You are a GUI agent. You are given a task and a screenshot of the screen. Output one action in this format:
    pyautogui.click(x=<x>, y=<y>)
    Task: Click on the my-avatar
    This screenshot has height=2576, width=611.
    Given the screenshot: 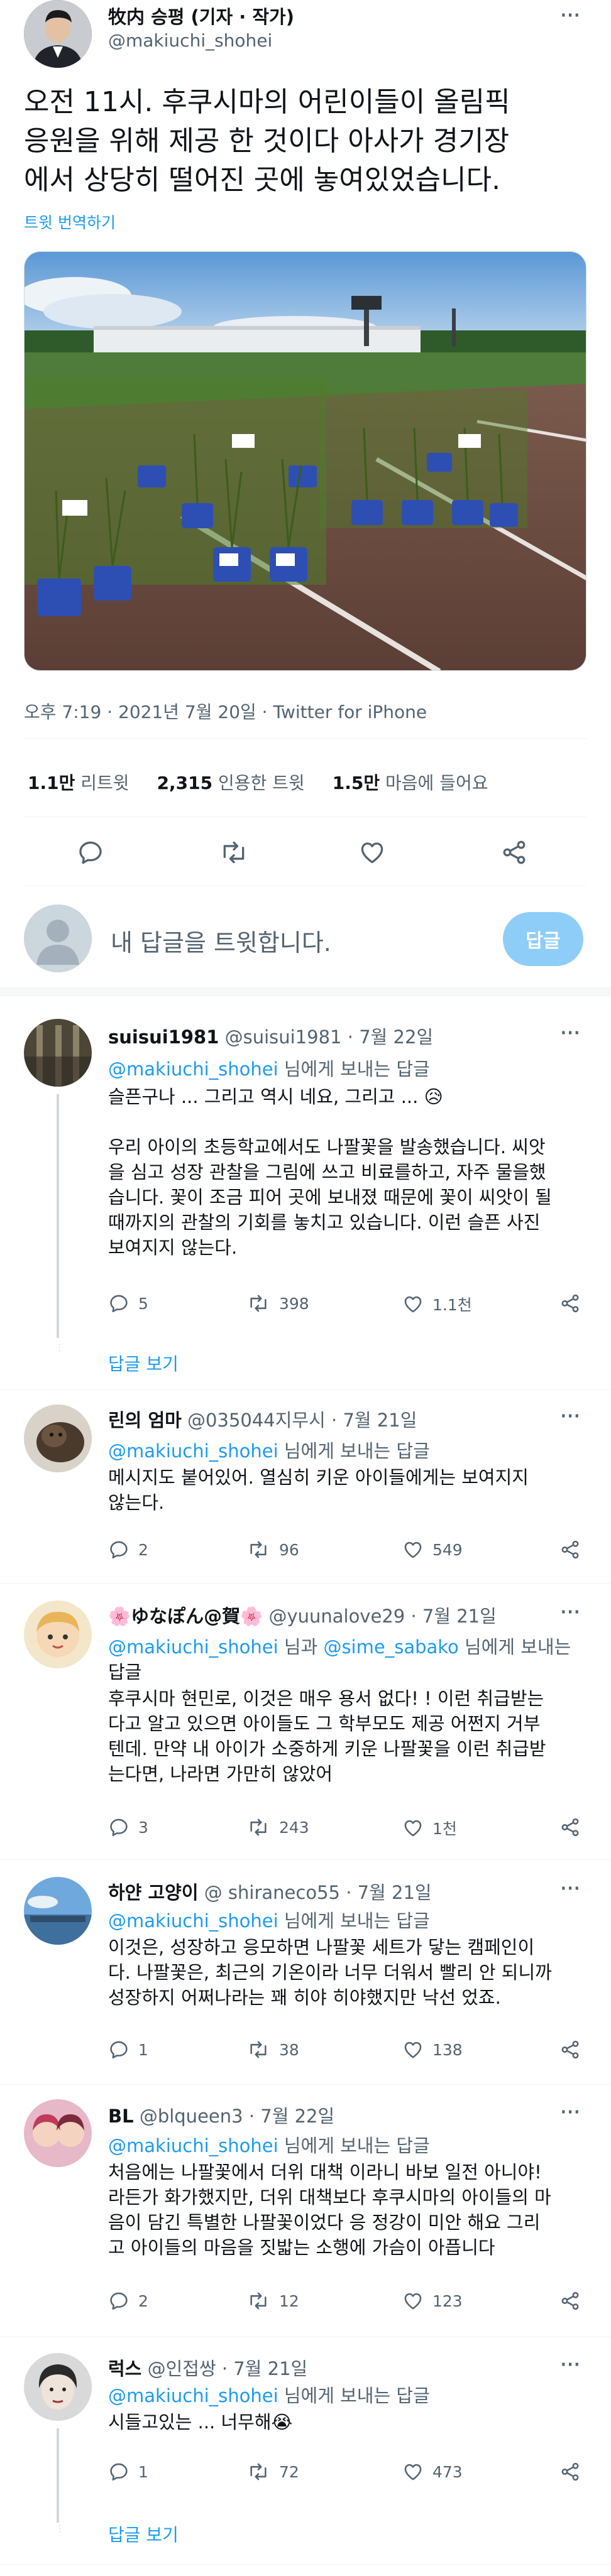 What is the action you would take?
    pyautogui.click(x=58, y=938)
    